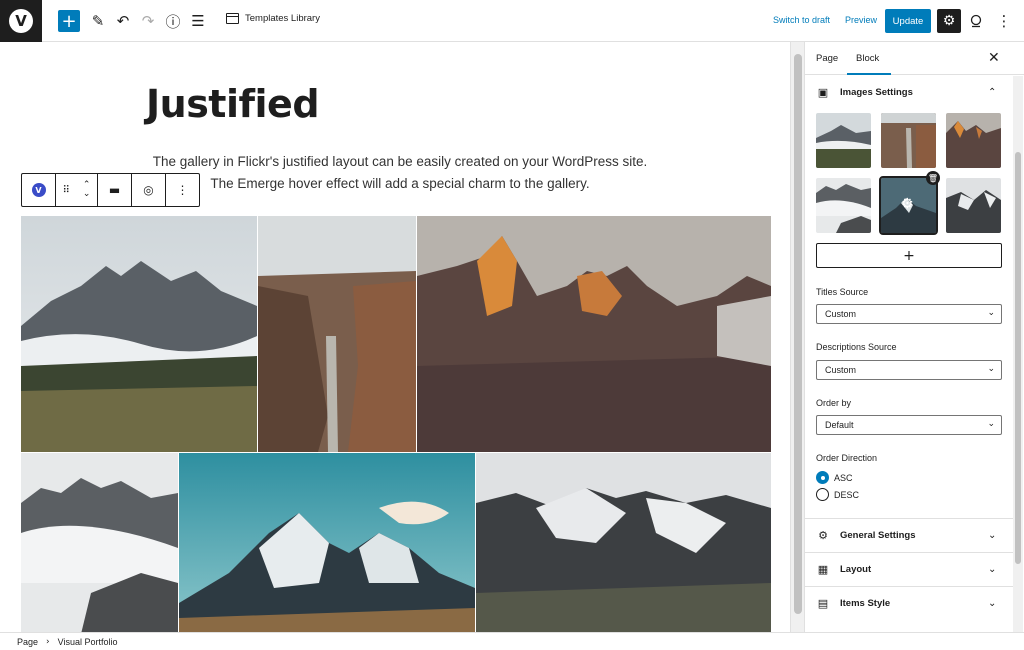 Image resolution: width=1024 pixels, height=650 pixels. I want to click on templates-library-button: Templates Library, so click(273, 18).